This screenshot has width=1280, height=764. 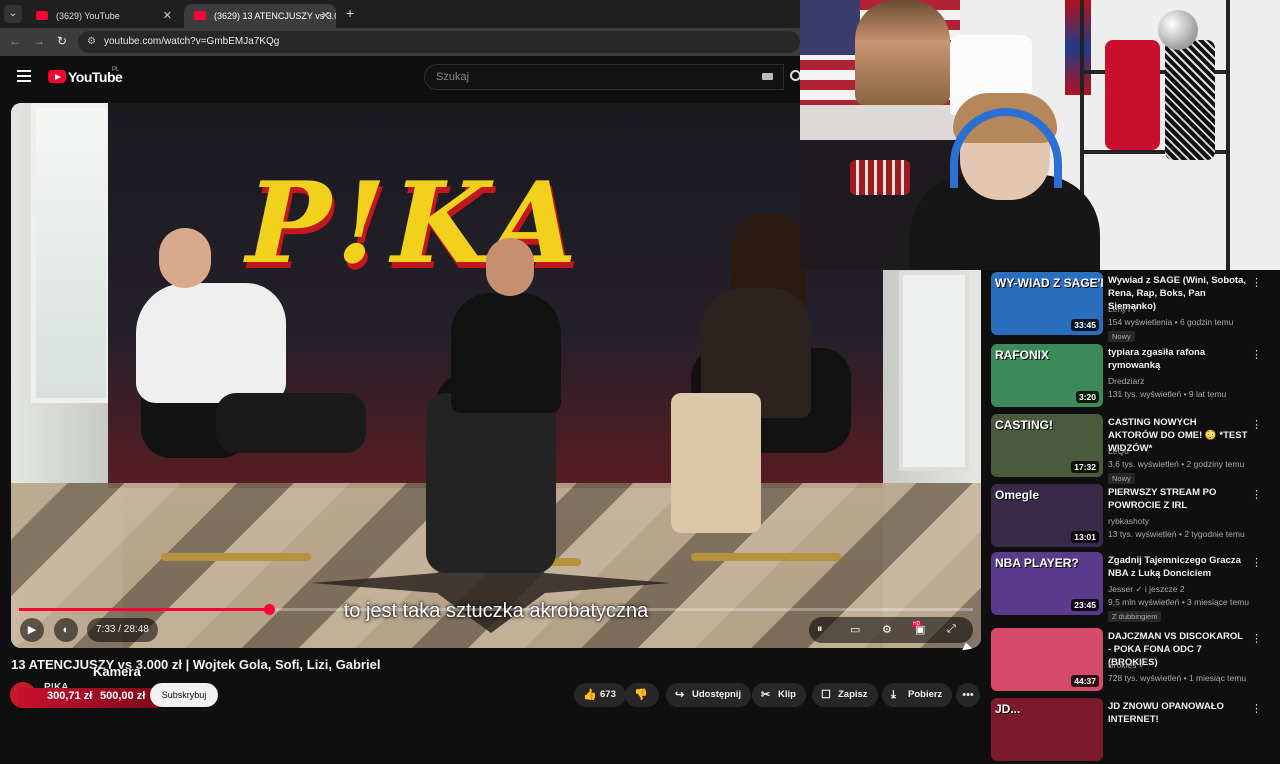 I want to click on search-input: Szukaj, so click(x=604, y=77).